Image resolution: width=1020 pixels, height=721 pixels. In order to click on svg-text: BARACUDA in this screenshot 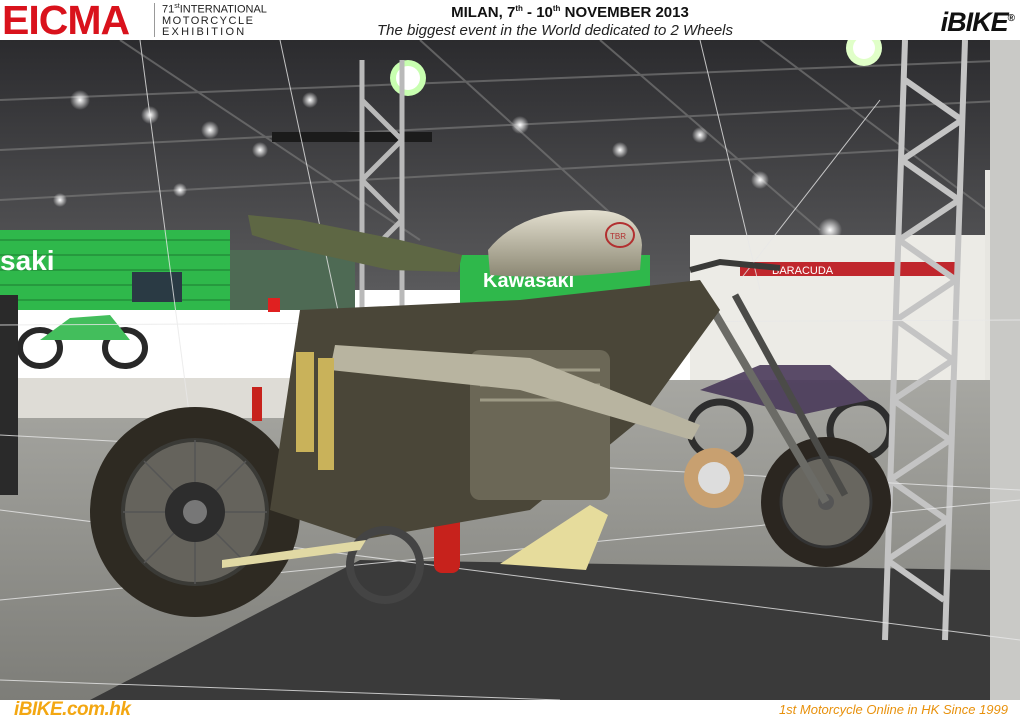, I will do `click(803, 271)`.